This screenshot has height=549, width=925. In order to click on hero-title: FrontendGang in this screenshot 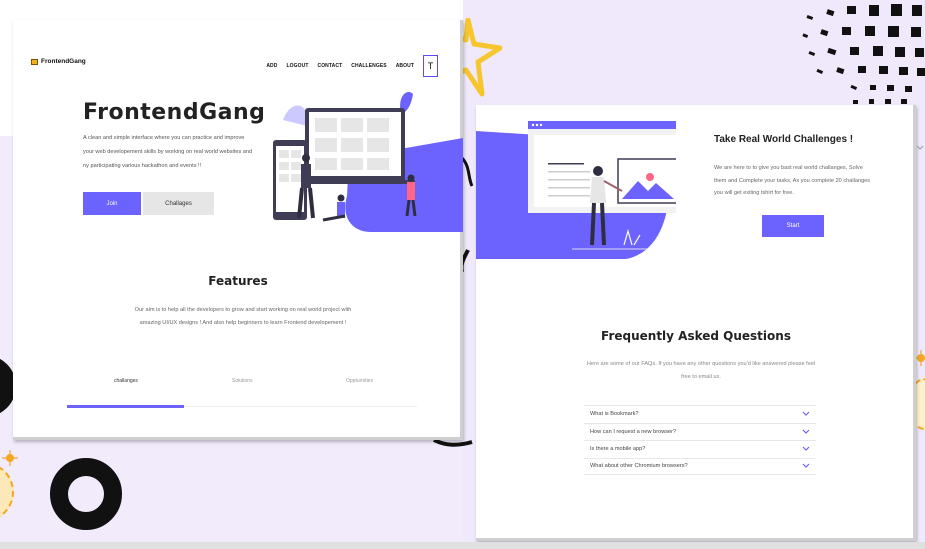, I will do `click(174, 112)`.